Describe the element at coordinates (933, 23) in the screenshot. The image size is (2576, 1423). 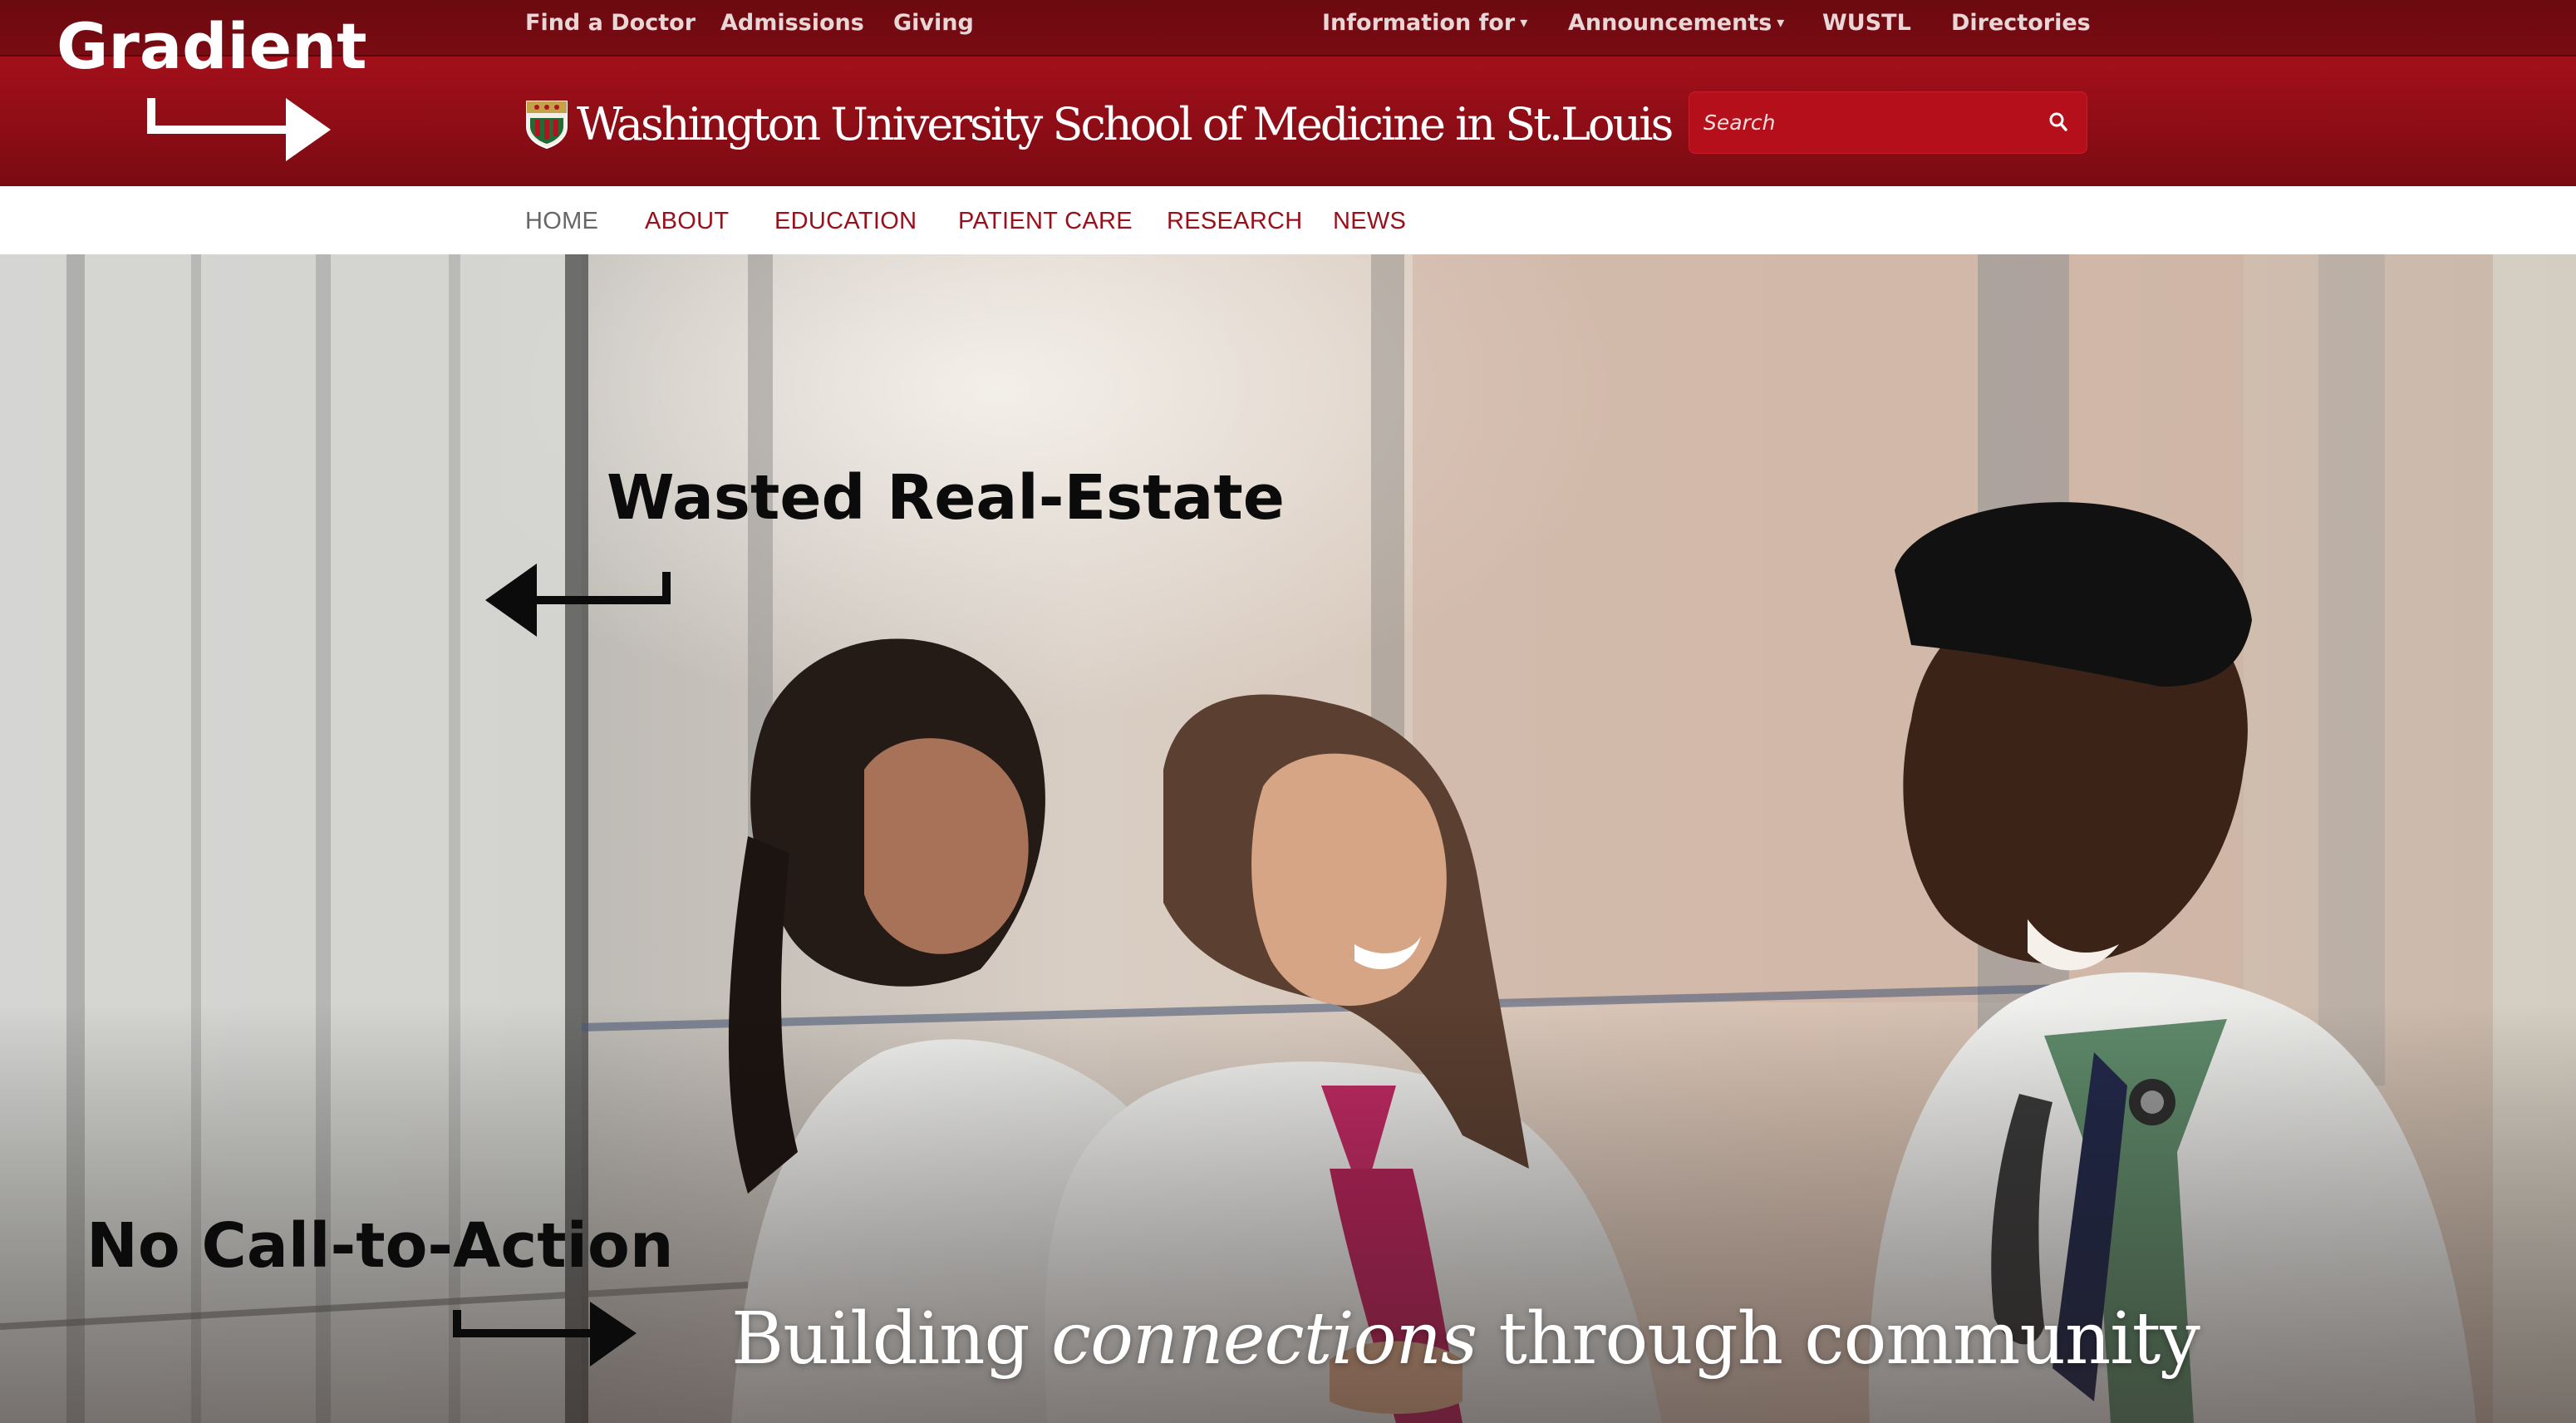
I see `utility-link-giving: Giving` at that location.